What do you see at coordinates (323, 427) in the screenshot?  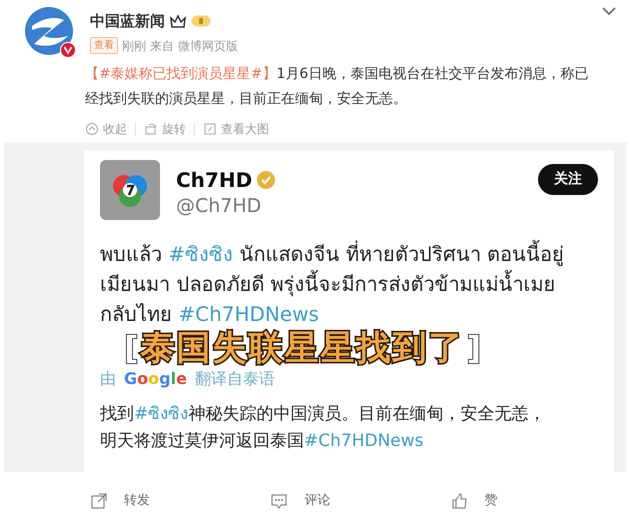 I see `translated-text: 找到#ซิงซิง神秘失踪的中国演员。目前在缅甸，安全无恙，明天将渡过莫伊河返回泰国#Ch7HDNews` at bounding box center [323, 427].